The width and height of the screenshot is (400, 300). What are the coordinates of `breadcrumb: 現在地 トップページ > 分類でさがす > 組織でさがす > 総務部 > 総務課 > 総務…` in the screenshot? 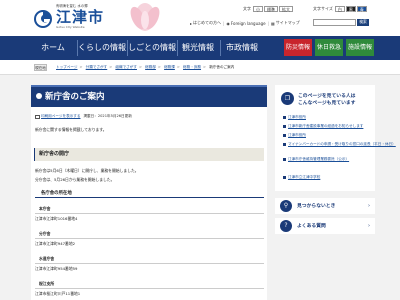 It's located at (200, 67).